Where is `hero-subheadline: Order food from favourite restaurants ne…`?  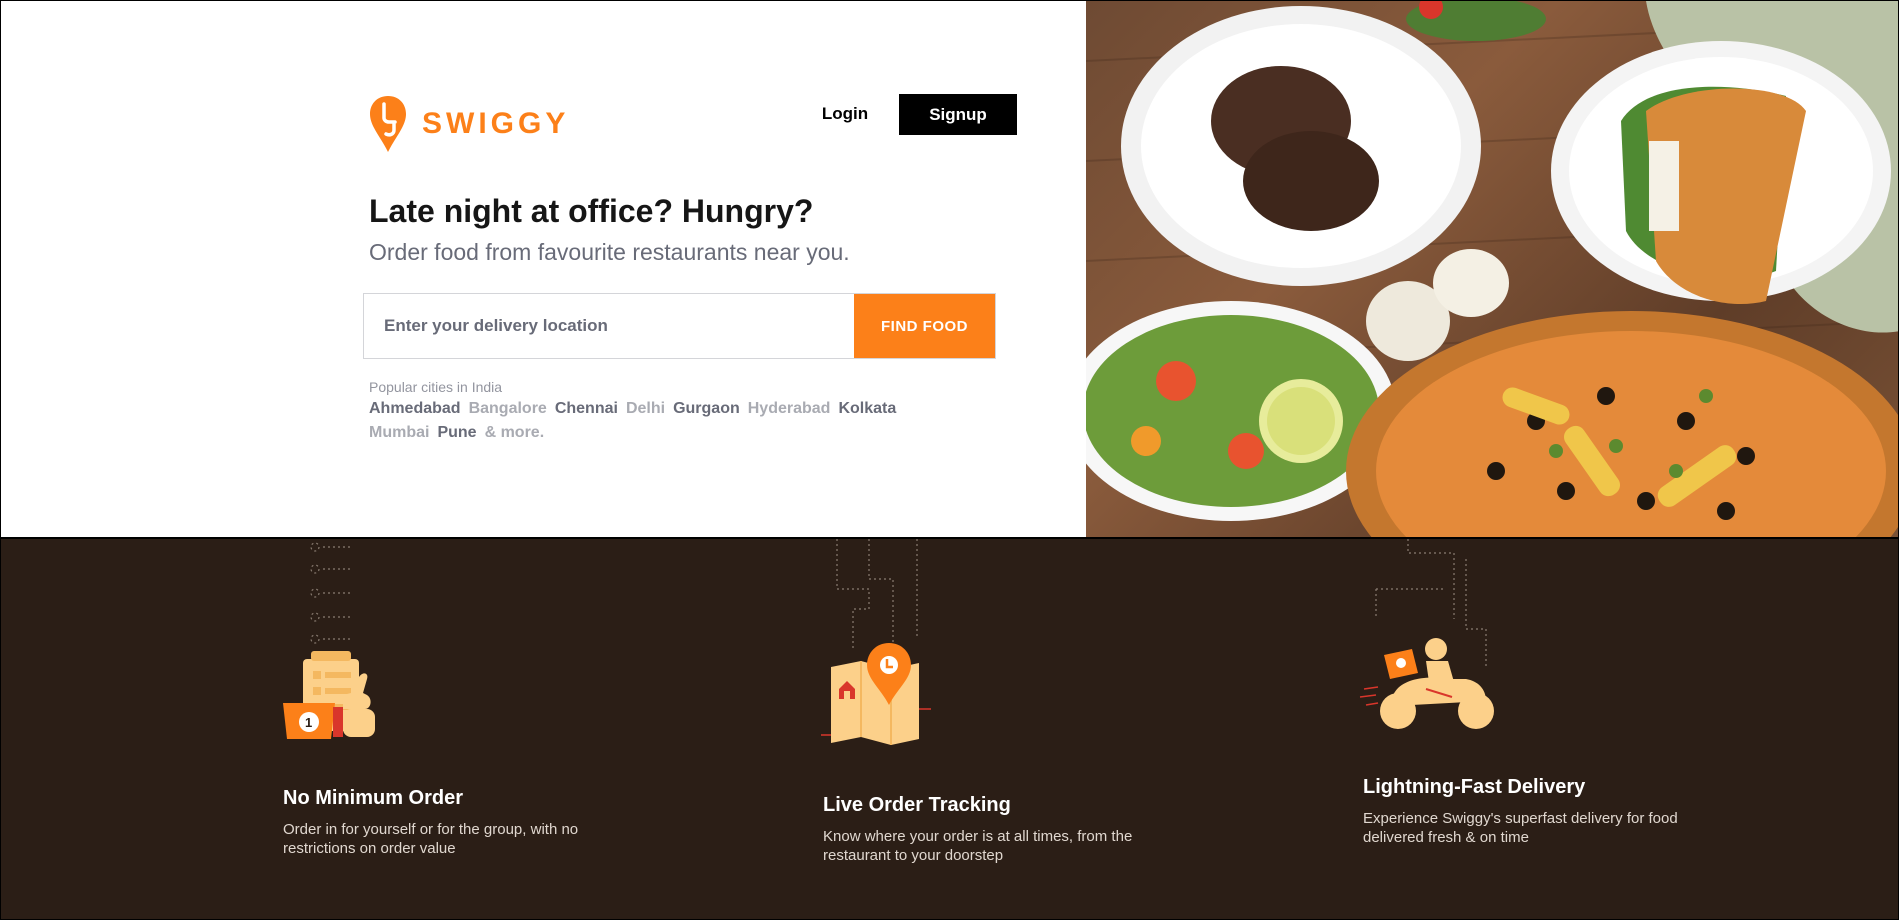
hero-subheadline: Order food from favourite restaurants ne… is located at coordinates (609, 252).